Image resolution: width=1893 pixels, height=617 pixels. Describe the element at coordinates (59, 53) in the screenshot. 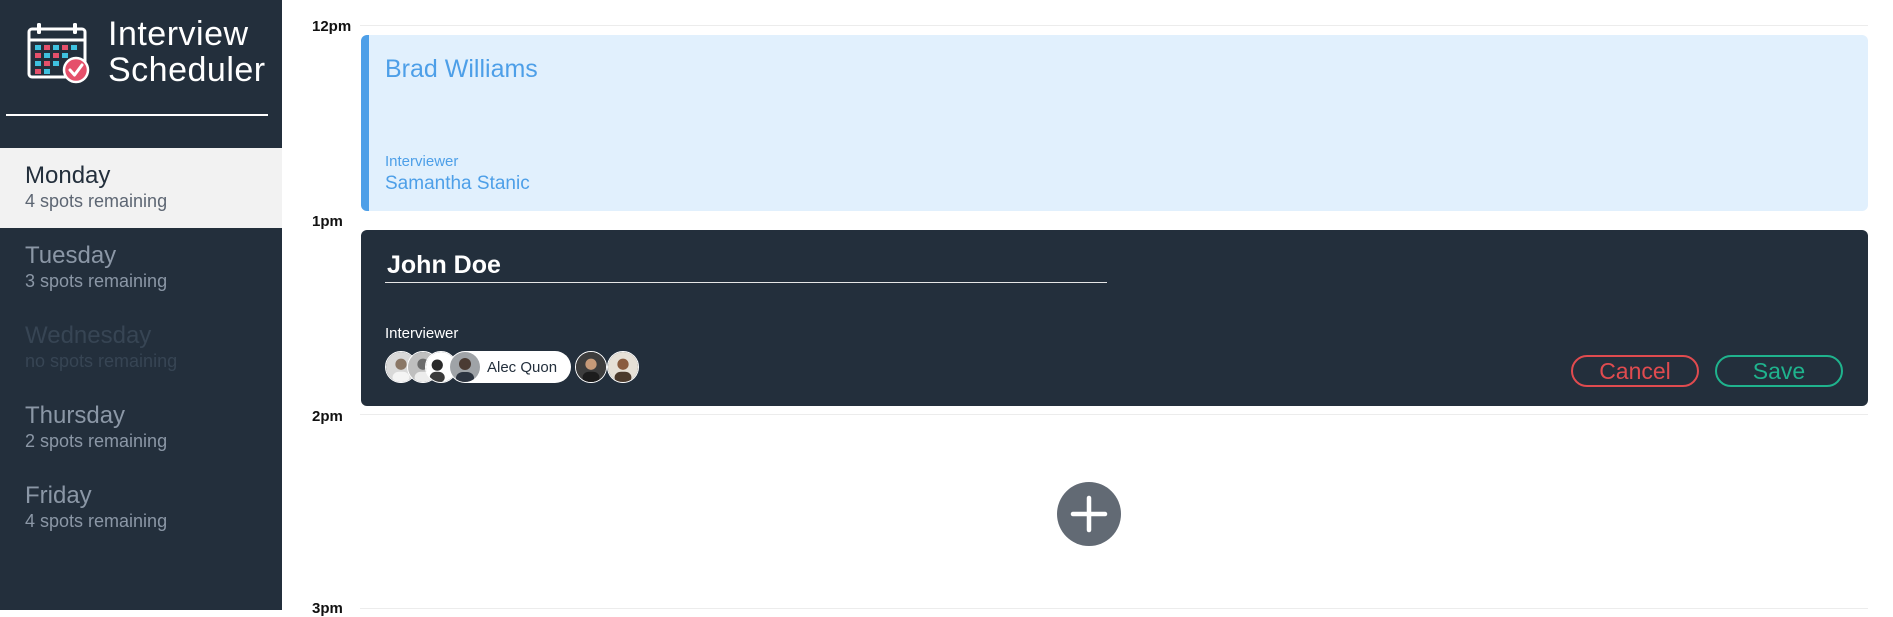

I see `calendar-check-icon` at that location.